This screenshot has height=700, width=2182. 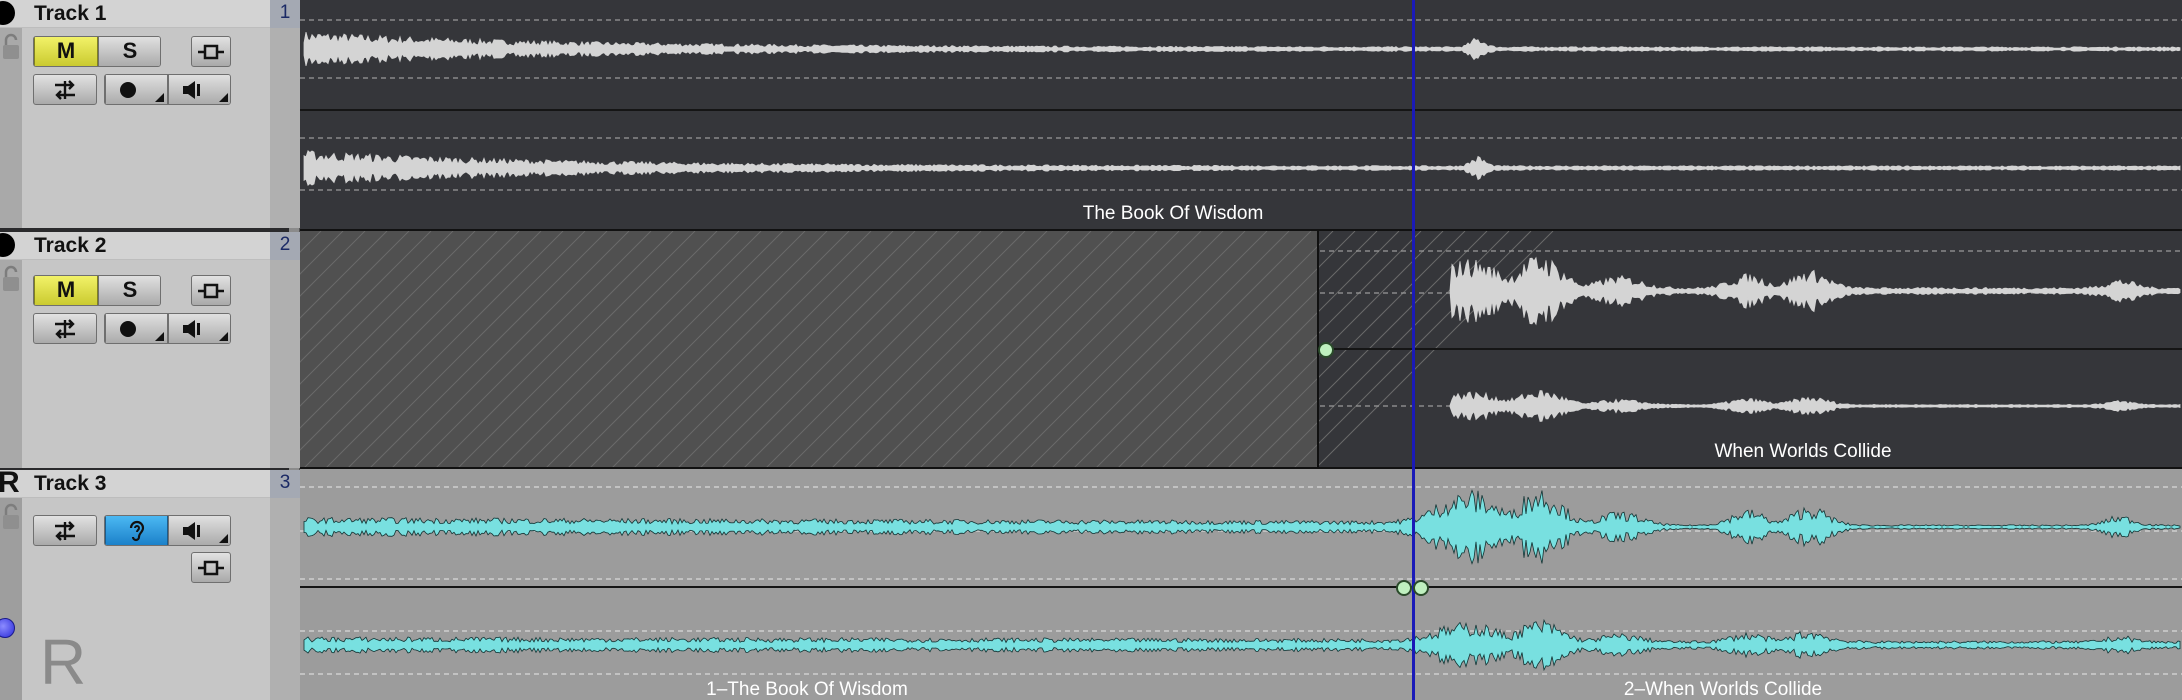 What do you see at coordinates (1404, 588) in the screenshot?
I see `crossfade-handle-left` at bounding box center [1404, 588].